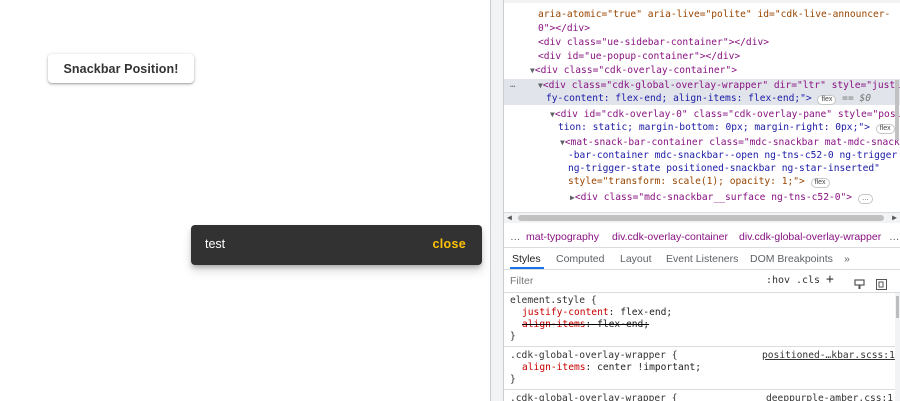 The image size is (900, 401). I want to click on style-rule-selector: element.style {, so click(553, 301).